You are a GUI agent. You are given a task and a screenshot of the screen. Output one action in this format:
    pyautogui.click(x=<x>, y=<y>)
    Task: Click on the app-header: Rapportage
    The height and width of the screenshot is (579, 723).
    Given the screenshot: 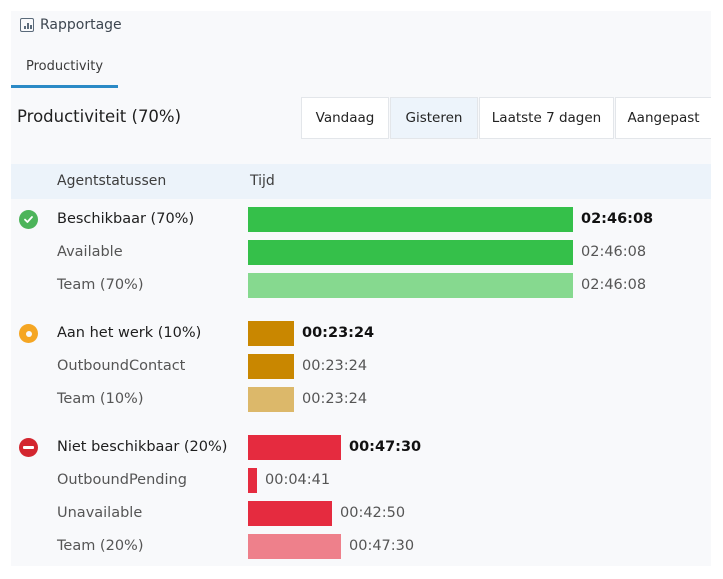 What is the action you would take?
    pyautogui.click(x=71, y=25)
    